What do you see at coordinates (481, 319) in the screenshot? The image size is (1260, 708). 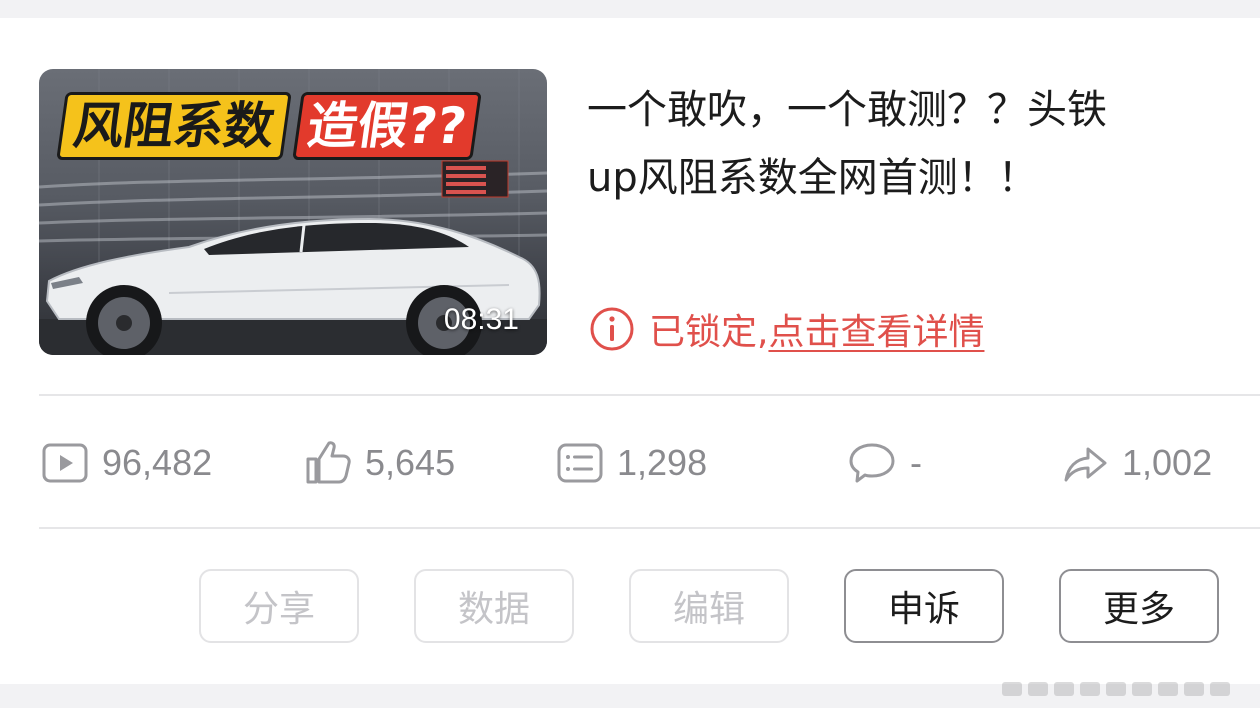 I see `video-duration: 08:31` at bounding box center [481, 319].